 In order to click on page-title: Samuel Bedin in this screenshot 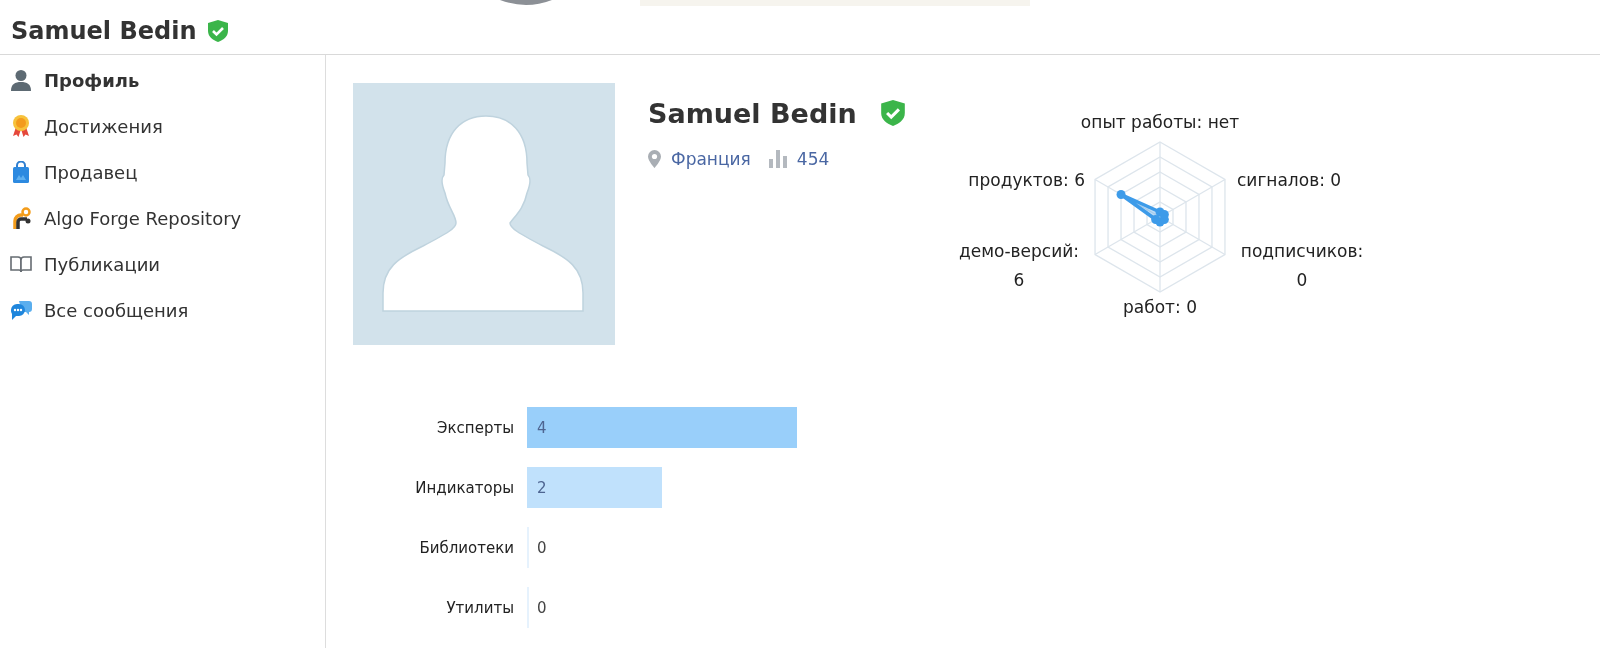, I will do `click(104, 31)`.